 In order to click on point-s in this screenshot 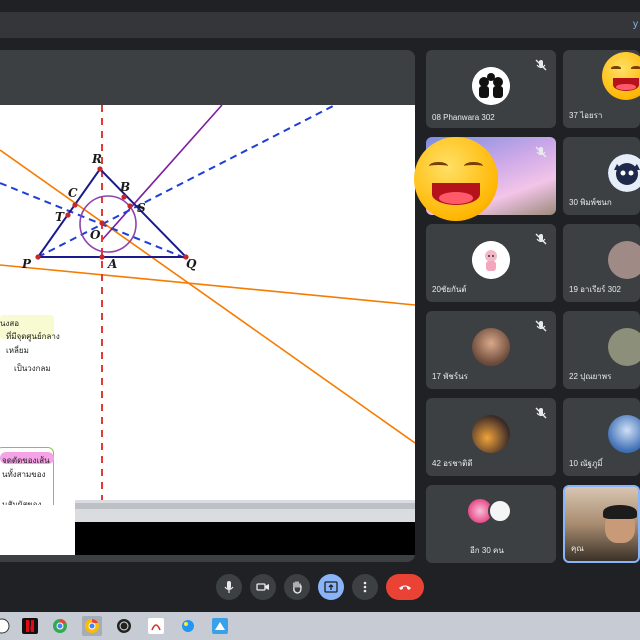, I will do `click(130, 206)`.